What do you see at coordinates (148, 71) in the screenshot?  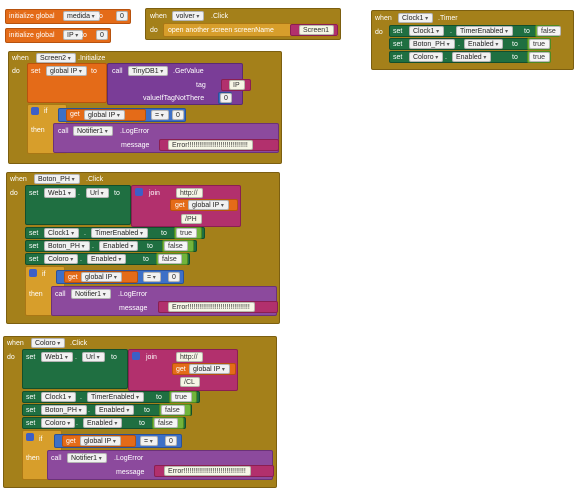 I see `tinydb-component-dropdown: TinyDB1` at bounding box center [148, 71].